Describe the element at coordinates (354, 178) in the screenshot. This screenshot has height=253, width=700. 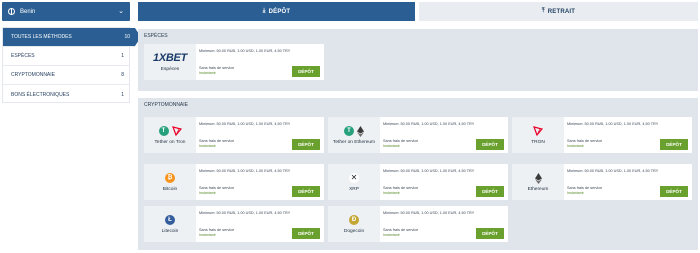
I see `xrp-icon: ✕` at that location.